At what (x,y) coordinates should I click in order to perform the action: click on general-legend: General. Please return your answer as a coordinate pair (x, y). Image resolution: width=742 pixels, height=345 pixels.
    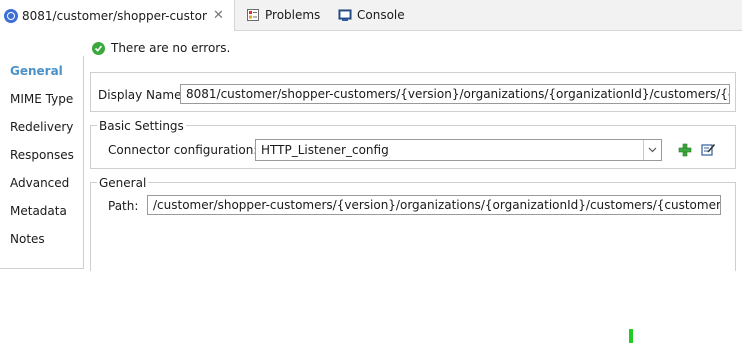
    Looking at the image, I should click on (123, 183).